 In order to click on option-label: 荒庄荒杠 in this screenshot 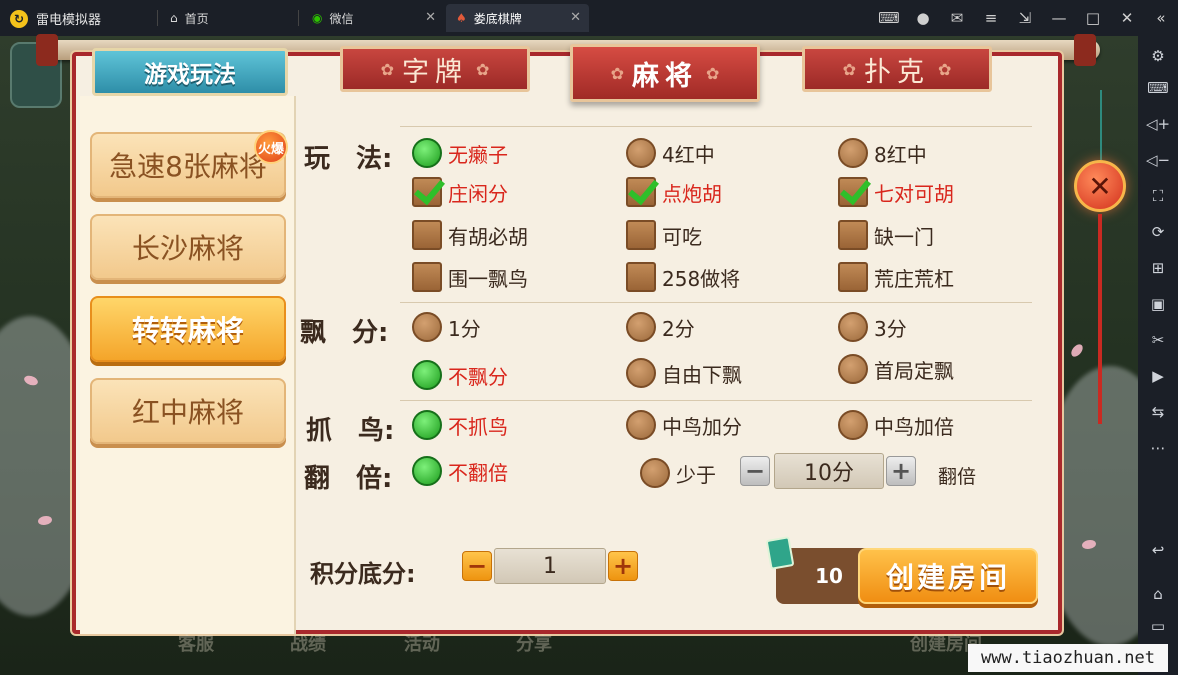, I will do `click(914, 278)`.